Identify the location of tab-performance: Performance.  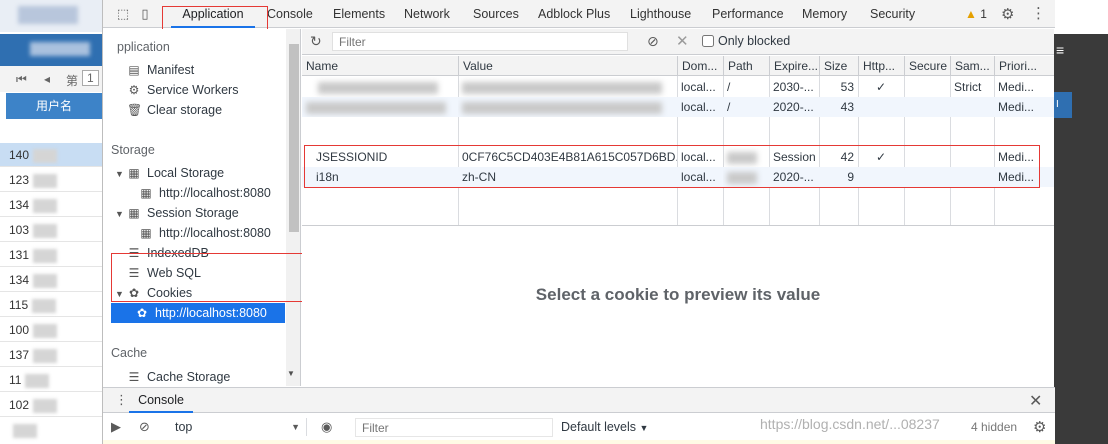
(748, 14).